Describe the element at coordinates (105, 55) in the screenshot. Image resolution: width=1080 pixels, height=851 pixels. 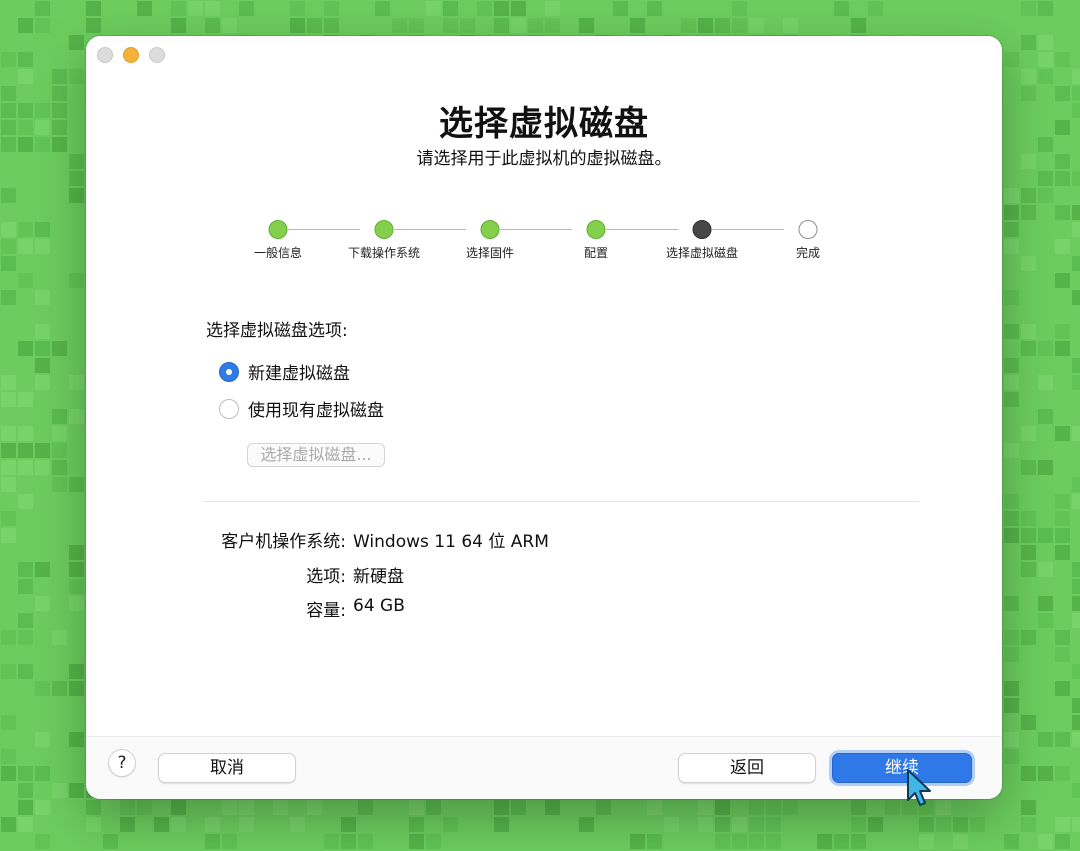
I see `close-window-button` at that location.